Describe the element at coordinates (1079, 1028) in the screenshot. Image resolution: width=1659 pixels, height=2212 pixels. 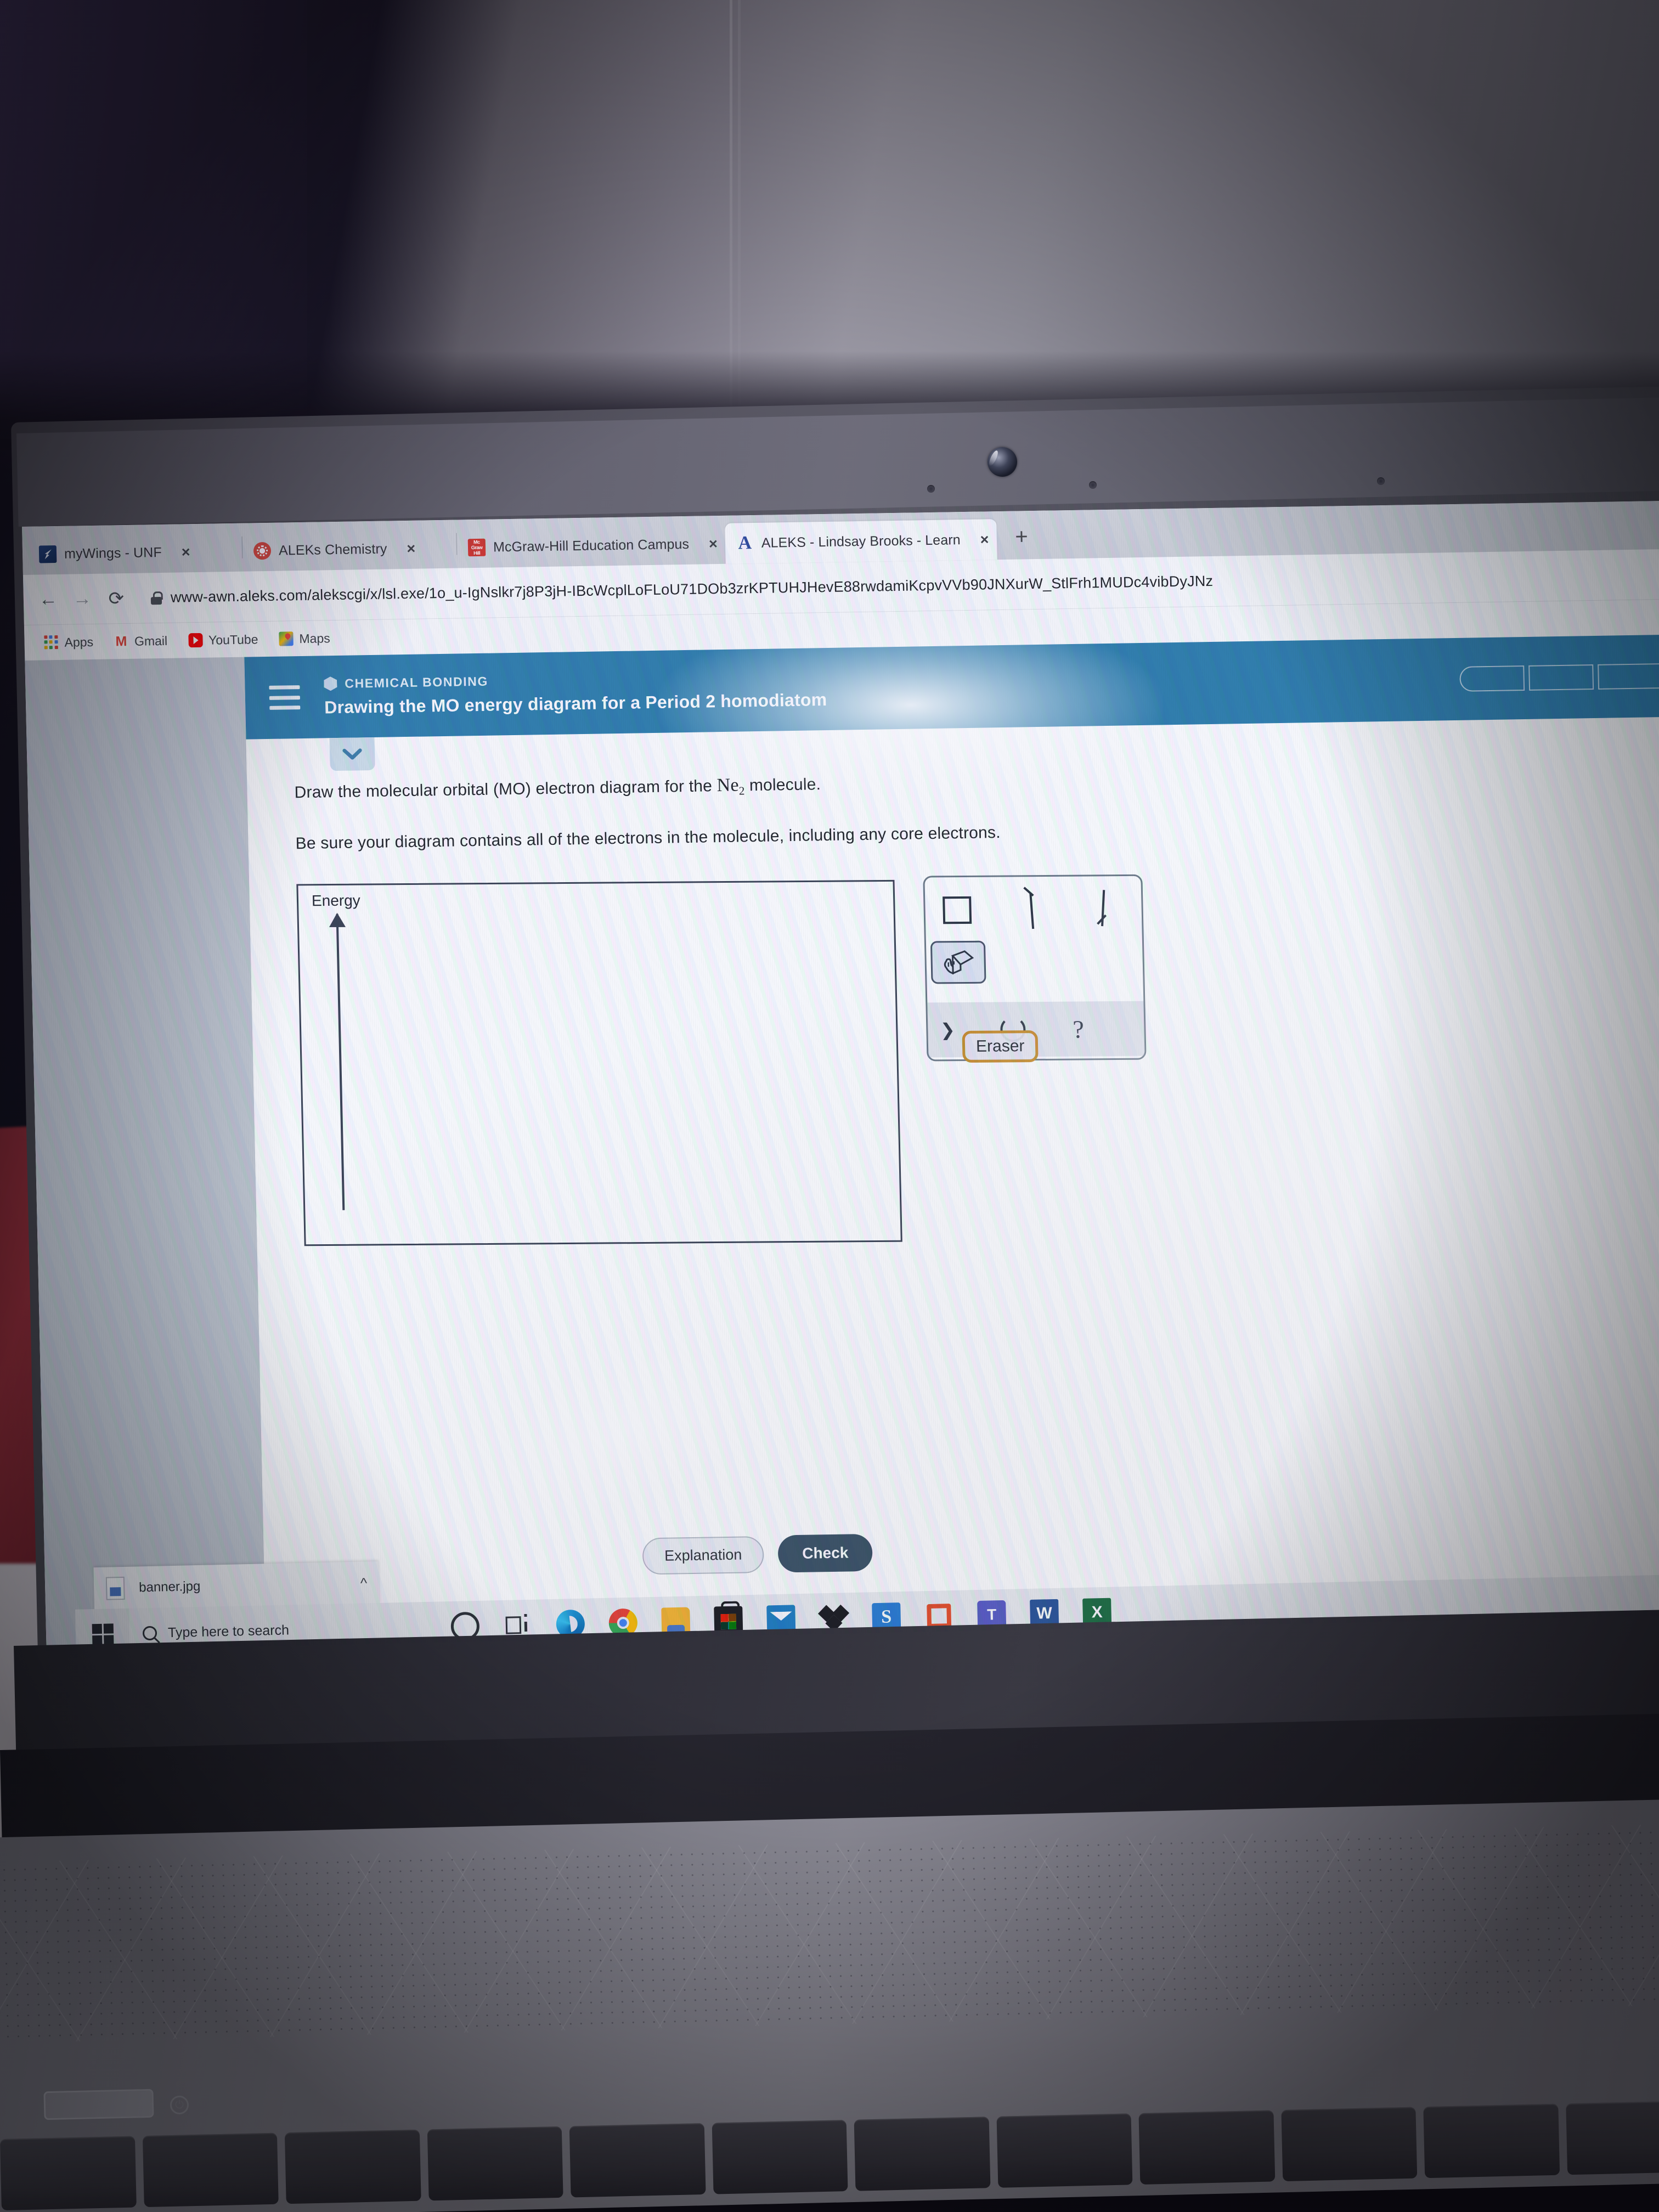
I see `question-mark-icon: ?` at that location.